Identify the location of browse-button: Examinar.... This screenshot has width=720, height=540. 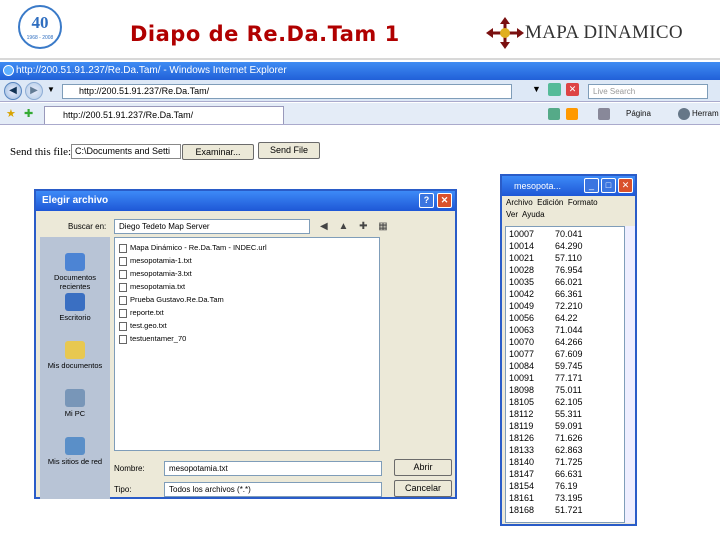
(218, 152).